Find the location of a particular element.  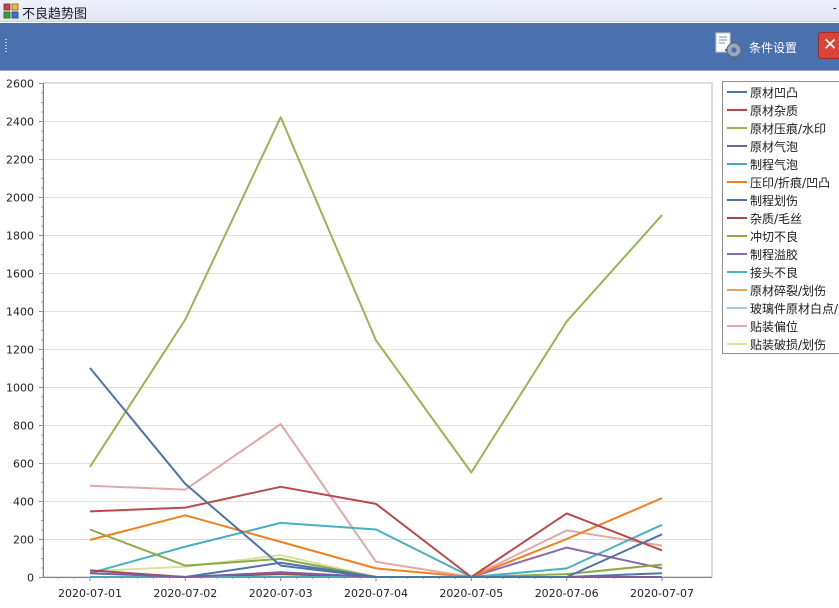

legend-label: 原材气泡 is located at coordinates (774, 147).